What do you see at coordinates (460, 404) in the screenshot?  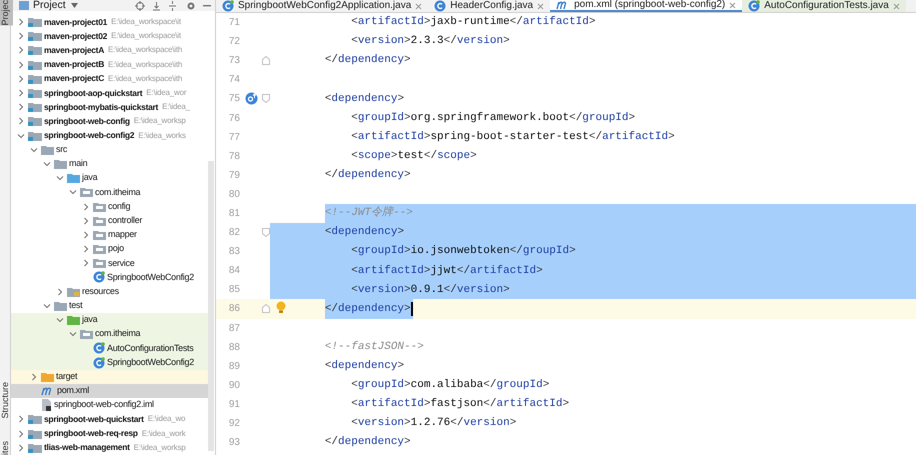 I see `code-line: <artifactId>fastjson</artifactId>` at bounding box center [460, 404].